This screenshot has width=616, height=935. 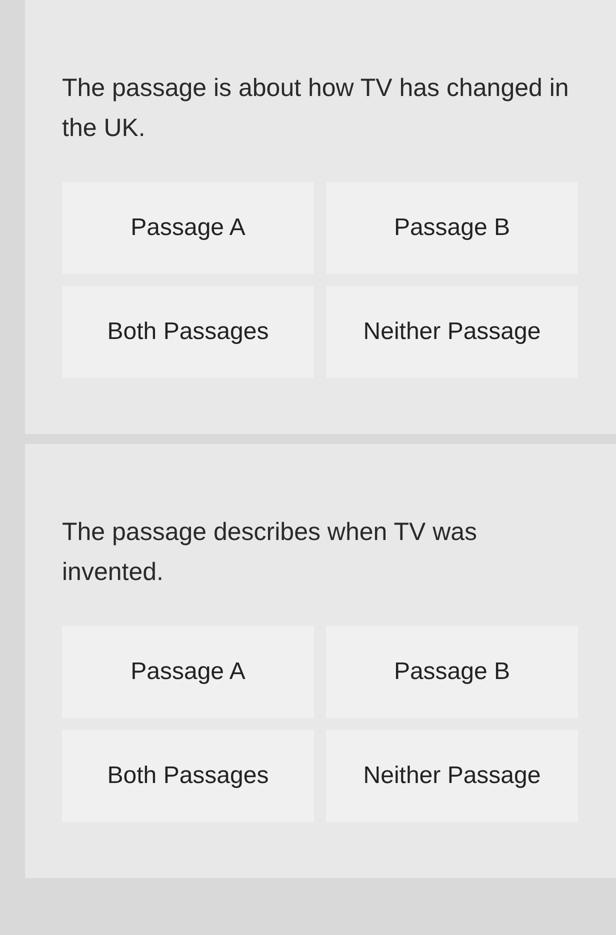 I want to click on question-text: The passage is about how TV has changed in the UK., so click(x=316, y=108).